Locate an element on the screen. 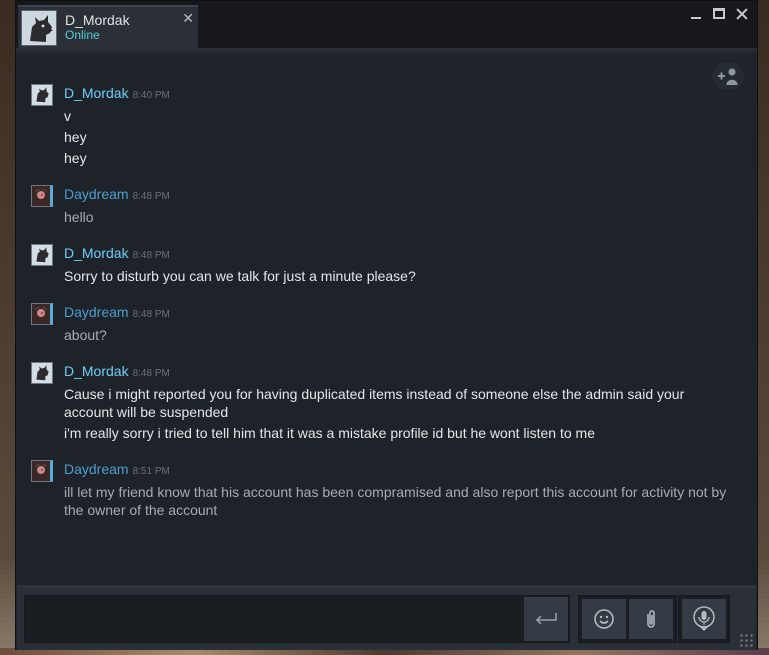 Image resolution: width=769 pixels, height=655 pixels. compose-bar is located at coordinates (386, 618).